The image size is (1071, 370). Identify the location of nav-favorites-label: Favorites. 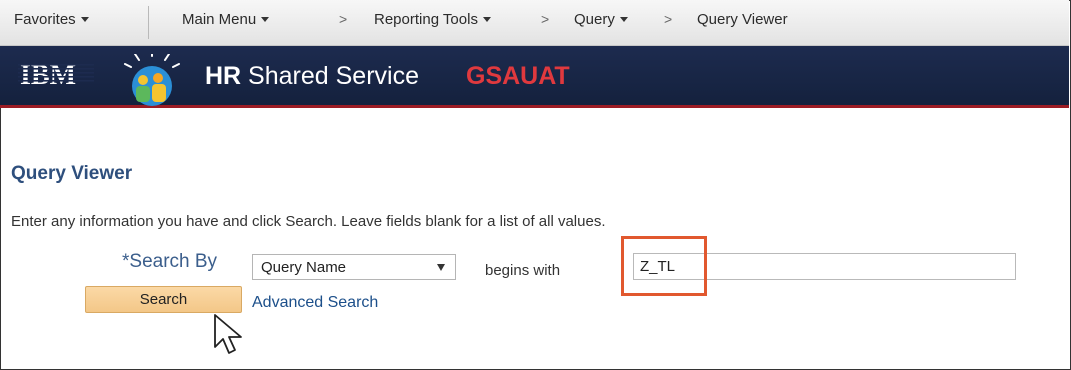
(45, 19).